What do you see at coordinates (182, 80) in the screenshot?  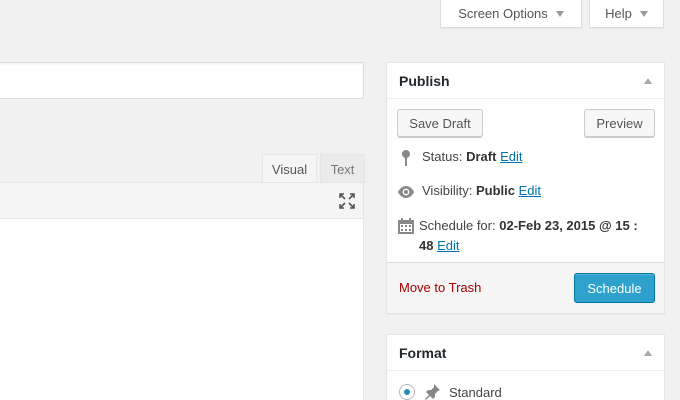 I see `post-title-input` at bounding box center [182, 80].